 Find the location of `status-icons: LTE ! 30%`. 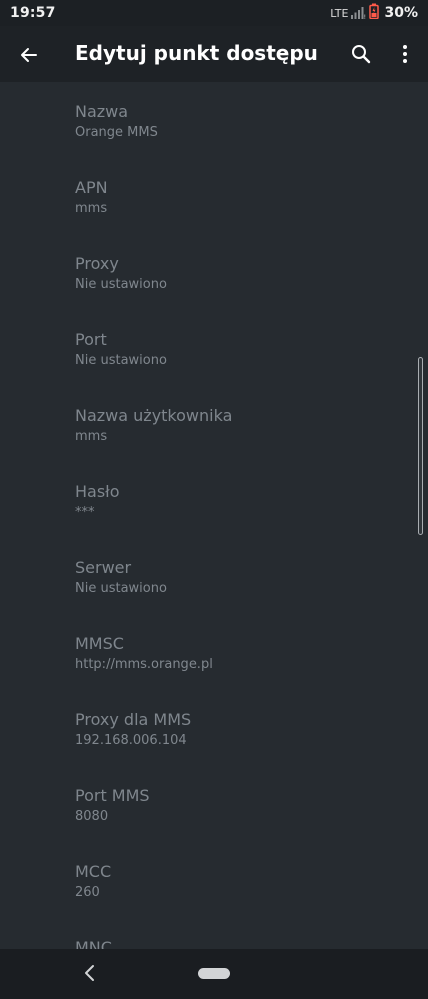

status-icons: LTE ! 30% is located at coordinates (374, 13).